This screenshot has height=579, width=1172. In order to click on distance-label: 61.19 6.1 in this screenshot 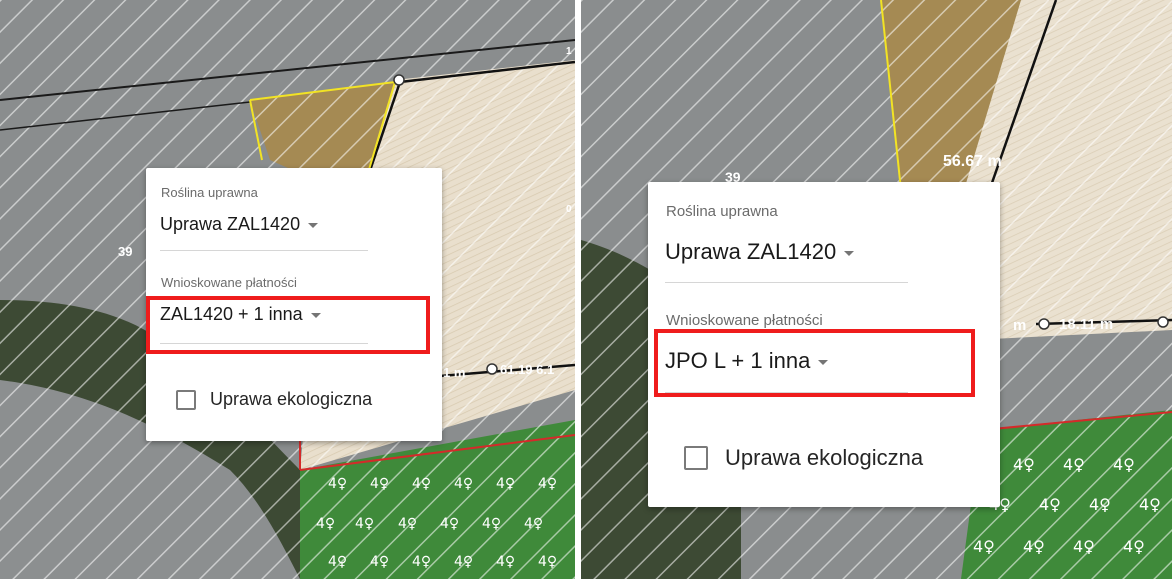, I will do `click(527, 369)`.